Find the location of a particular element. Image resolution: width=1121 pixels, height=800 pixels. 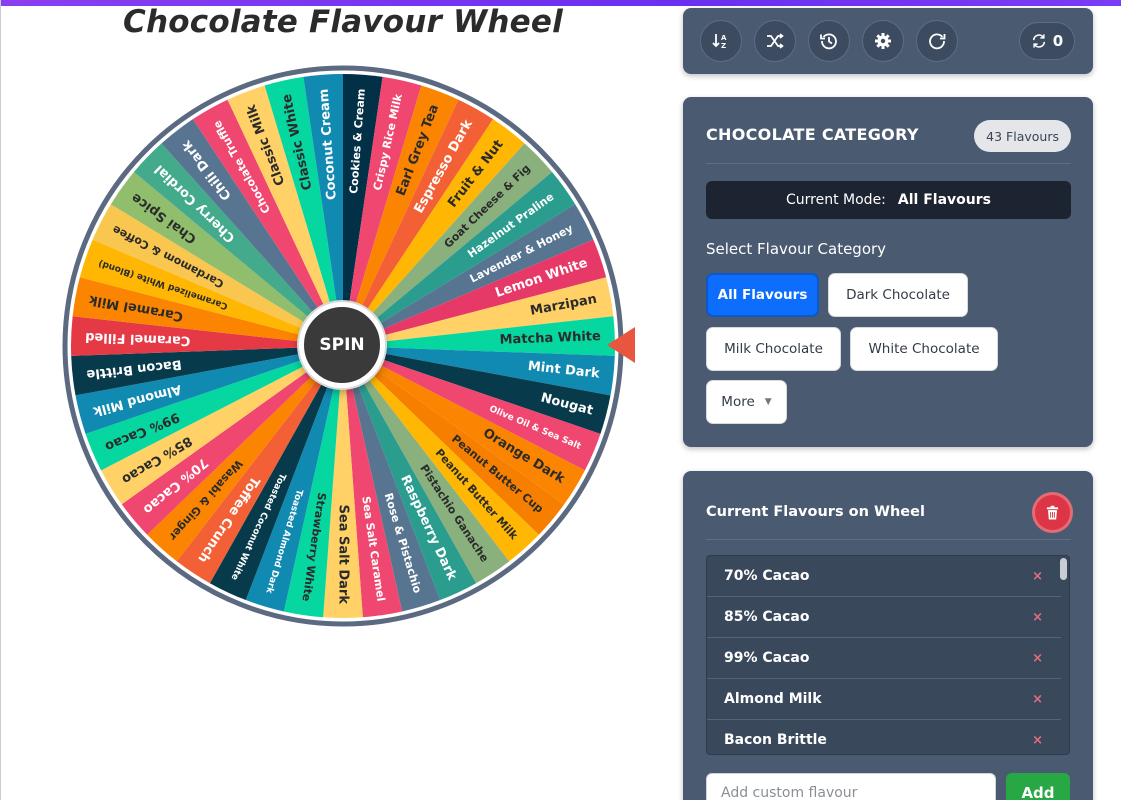

list-item: 85% Cacao × is located at coordinates (884, 617).